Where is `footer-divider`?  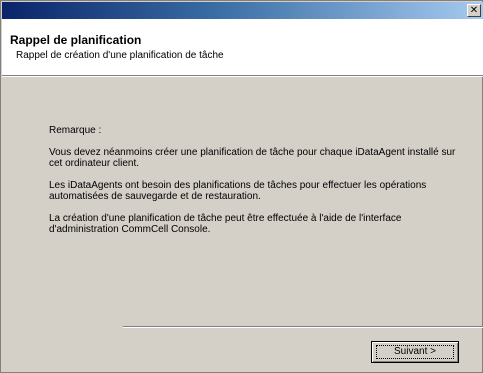 footer-divider is located at coordinates (303, 327).